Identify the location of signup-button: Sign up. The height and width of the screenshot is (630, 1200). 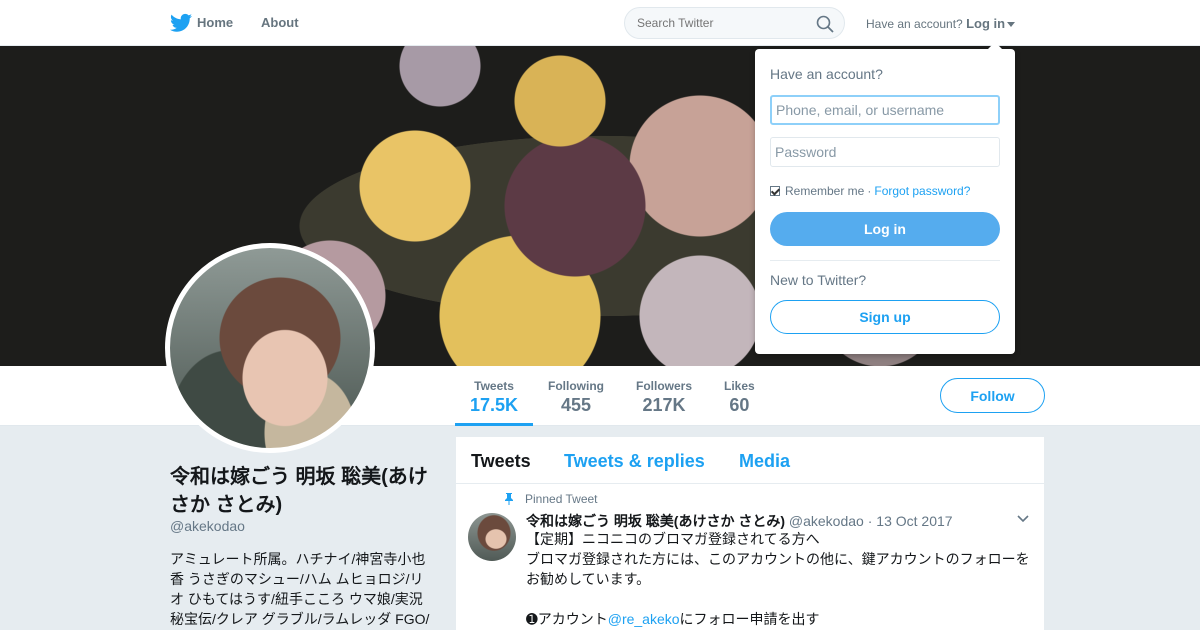
(885, 317).